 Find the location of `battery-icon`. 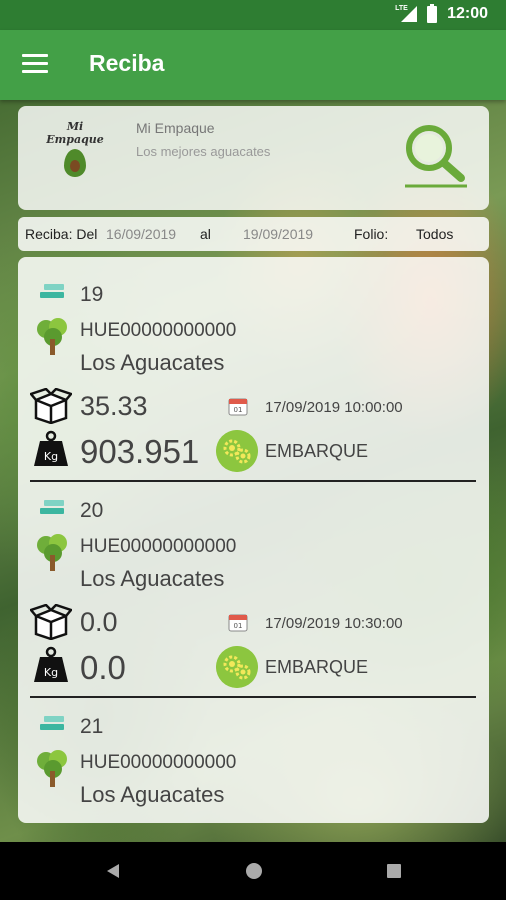

battery-icon is located at coordinates (432, 13).